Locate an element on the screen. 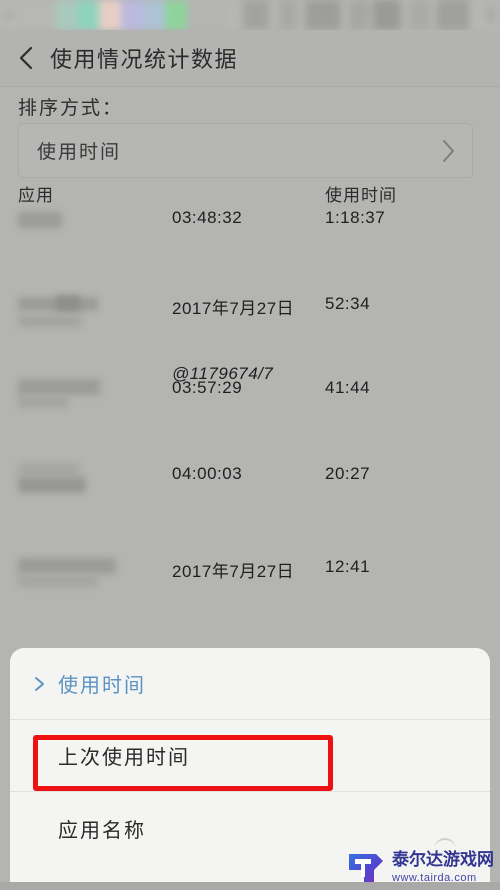 The width and height of the screenshot is (500, 890). sheet-option-label: 使用时间 is located at coordinates (102, 686).